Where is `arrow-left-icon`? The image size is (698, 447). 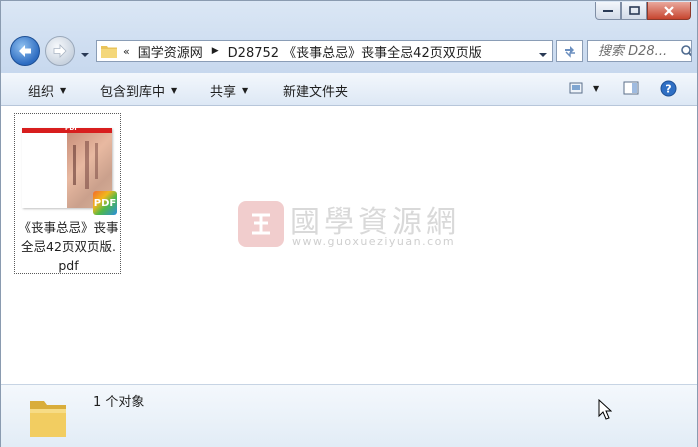
arrow-left-icon is located at coordinates (25, 51).